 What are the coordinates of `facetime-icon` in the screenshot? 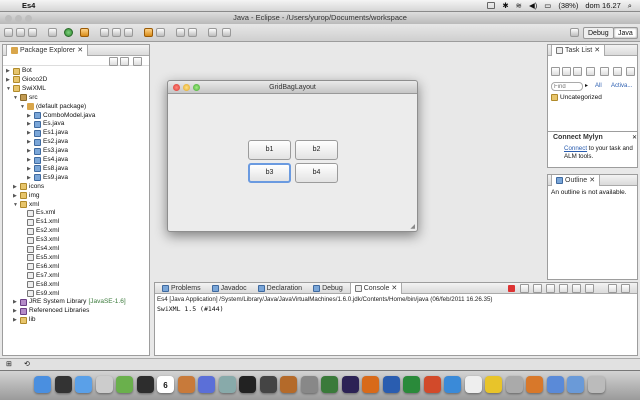 It's located at (145, 384).